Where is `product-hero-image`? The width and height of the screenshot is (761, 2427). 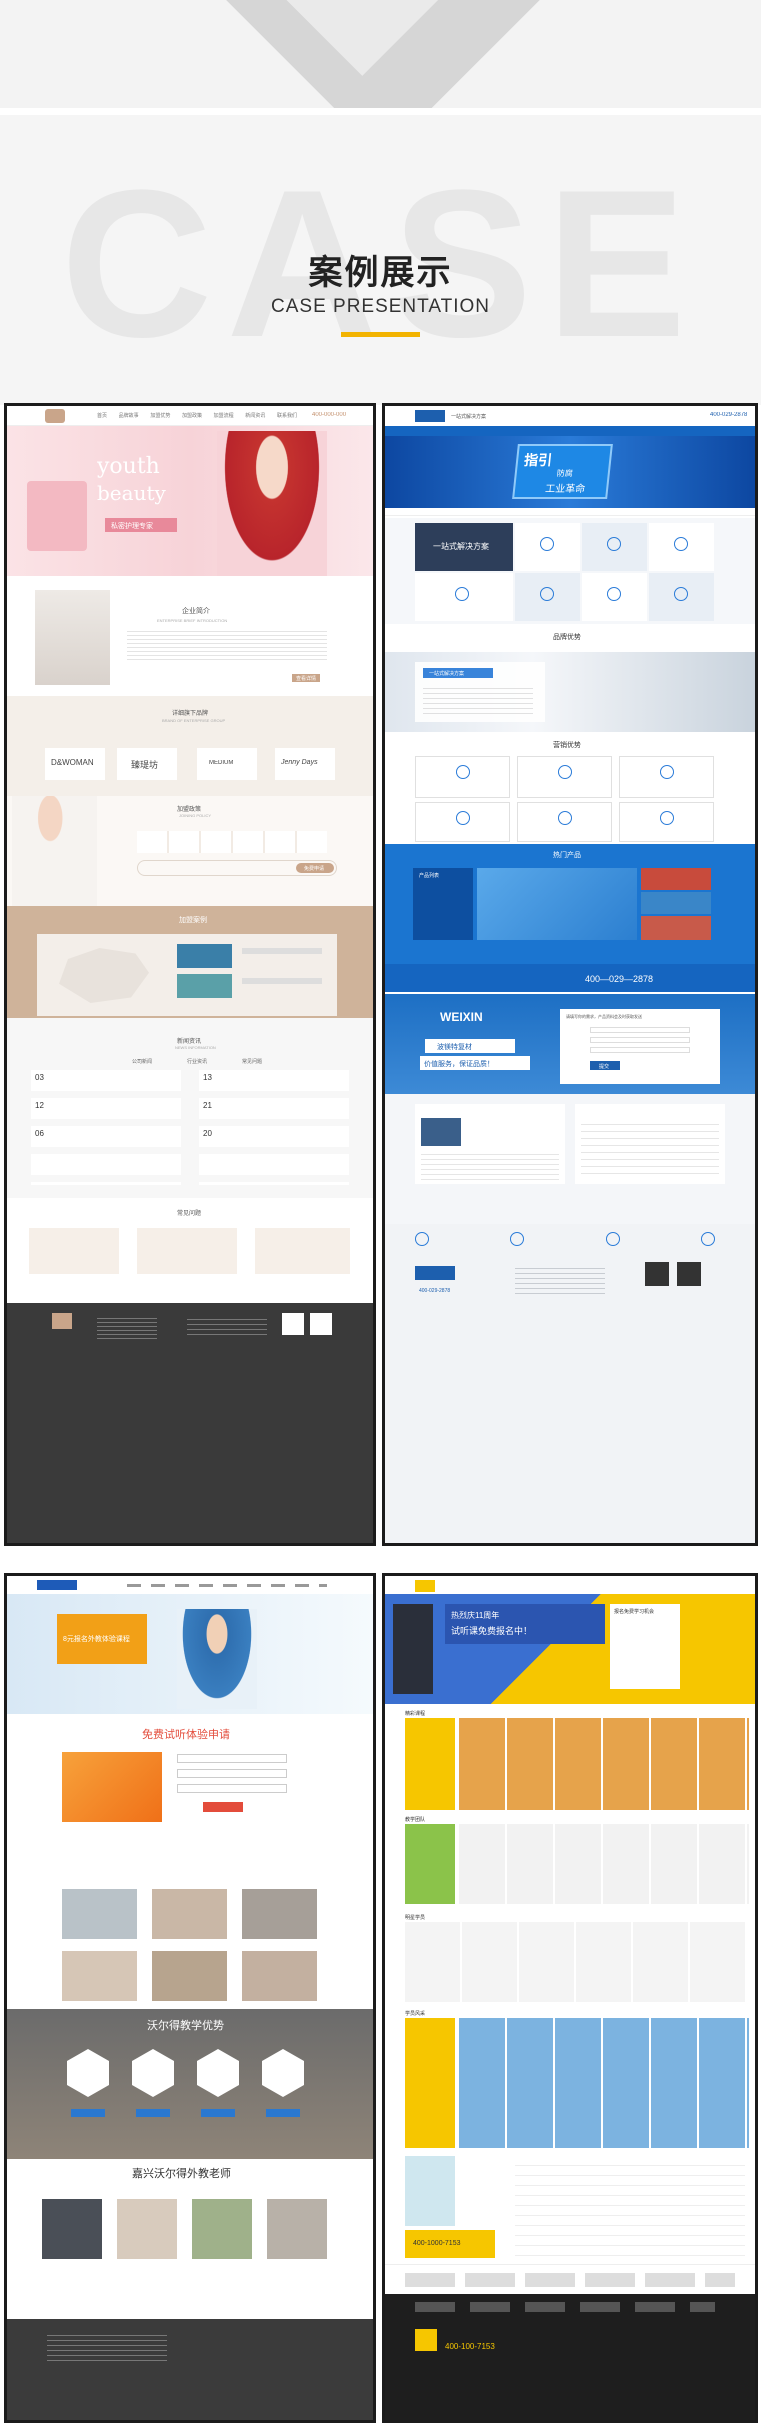 product-hero-image is located at coordinates (557, 904).